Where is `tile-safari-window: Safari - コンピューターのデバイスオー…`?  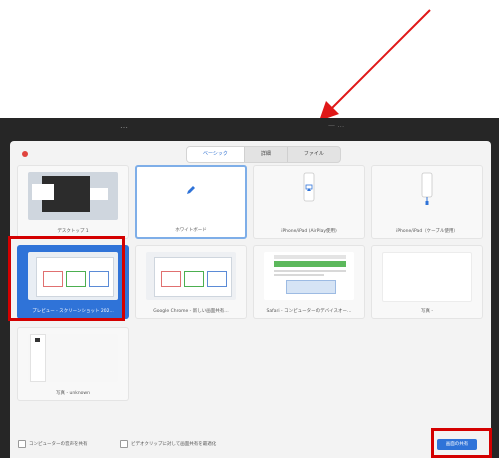
tile-safari-window: Safari - コンピューターのデバイスオー… is located at coordinates (309, 282).